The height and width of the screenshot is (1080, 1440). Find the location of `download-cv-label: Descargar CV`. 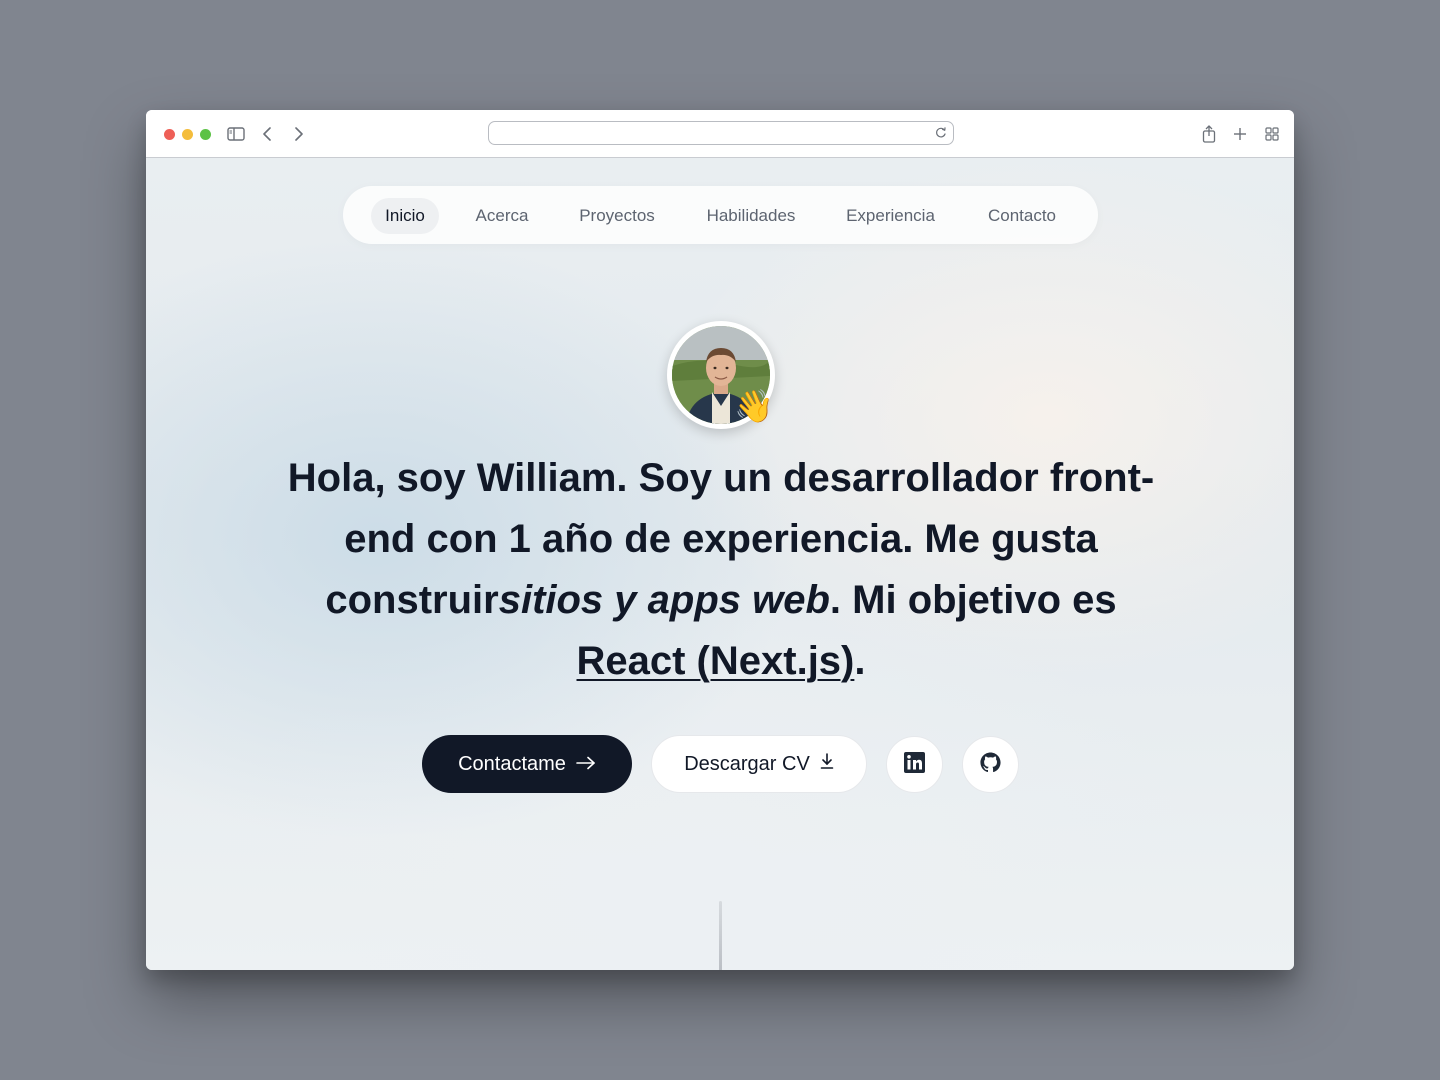

download-cv-label: Descargar CV is located at coordinates (747, 763).